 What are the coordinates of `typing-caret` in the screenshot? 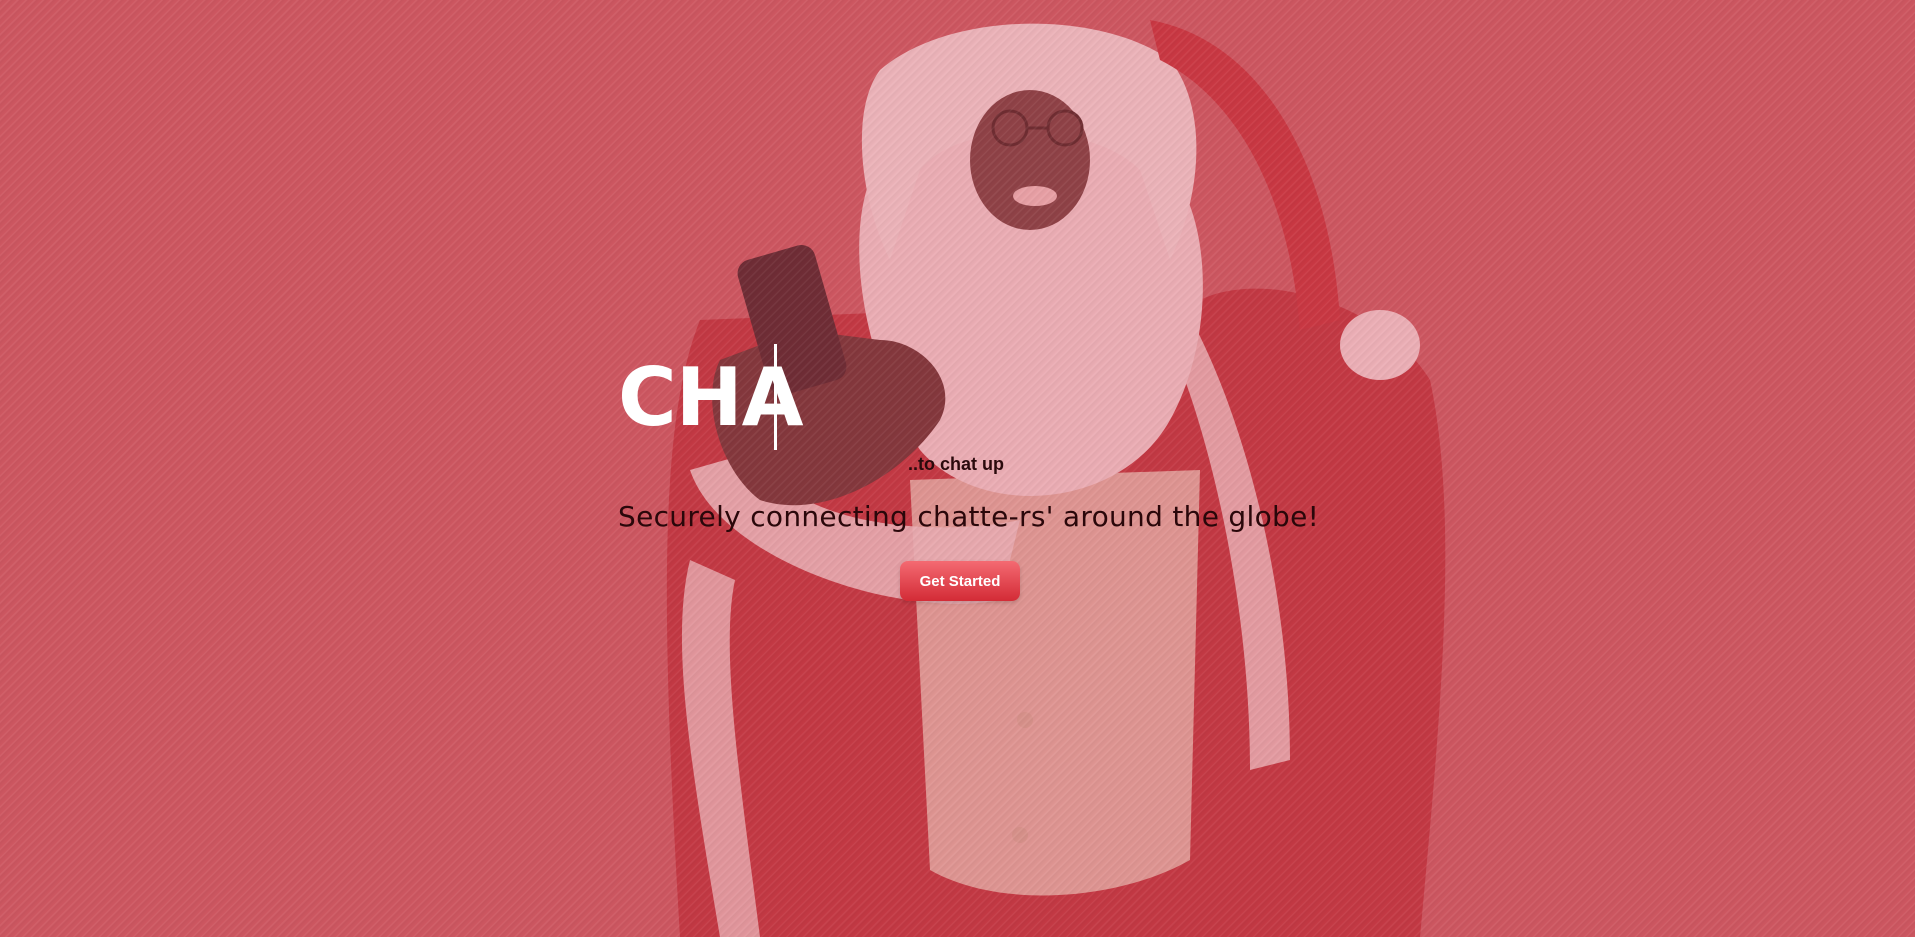 It's located at (775, 397).